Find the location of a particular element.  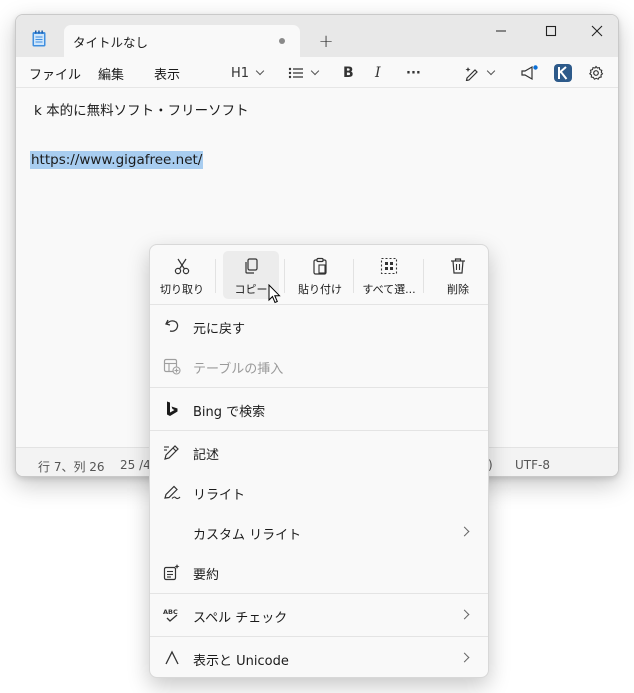

minimize-icon is located at coordinates (501, 31).